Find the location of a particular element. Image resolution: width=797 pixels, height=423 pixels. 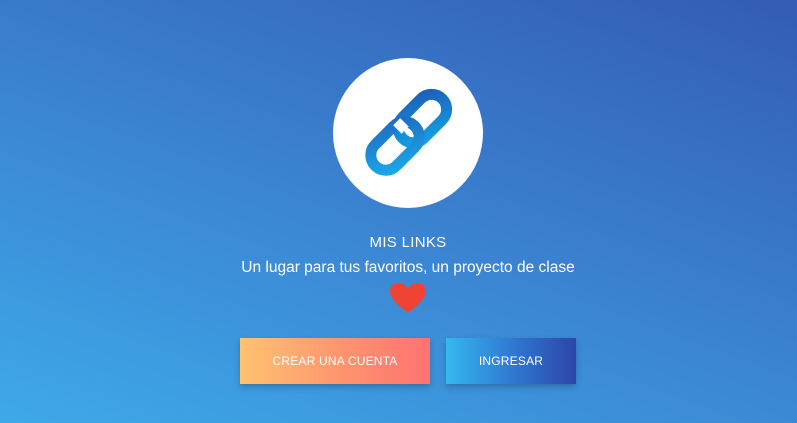

create-account-button: CREAR UNA CUENTA is located at coordinates (335, 361).